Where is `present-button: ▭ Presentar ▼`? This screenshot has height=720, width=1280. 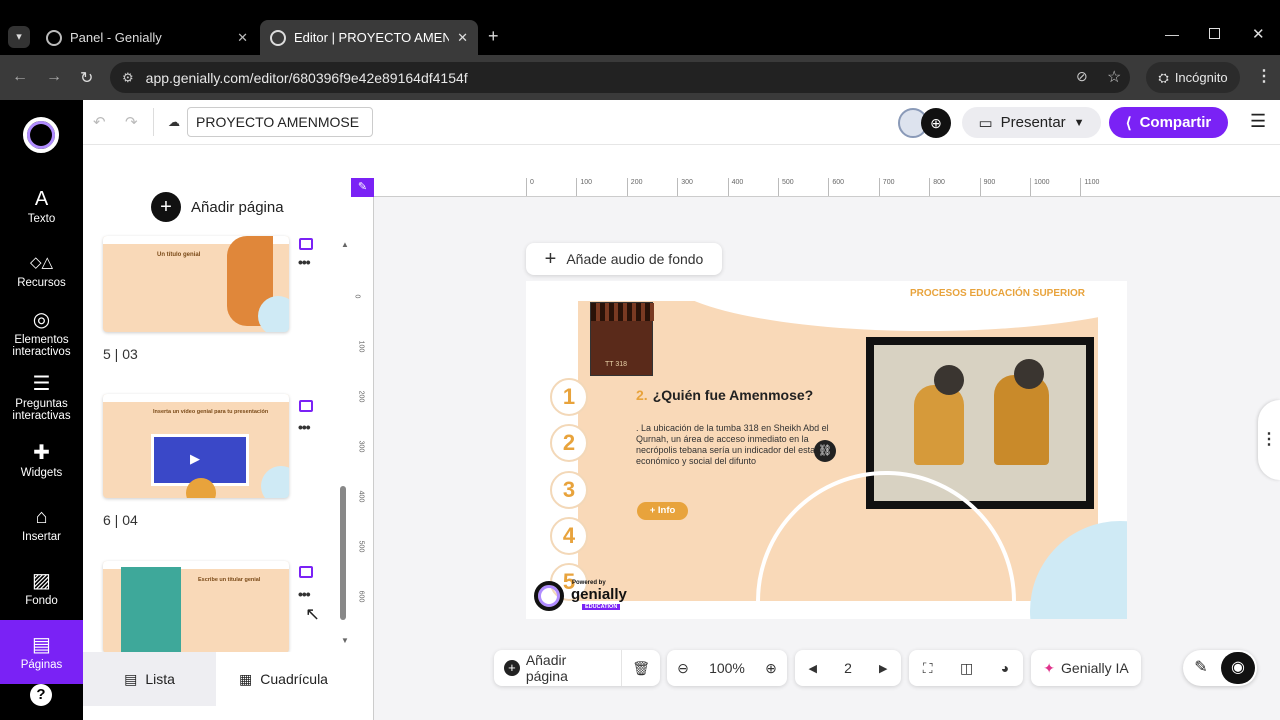
present-button: ▭ Presentar ▼ is located at coordinates (1031, 122).